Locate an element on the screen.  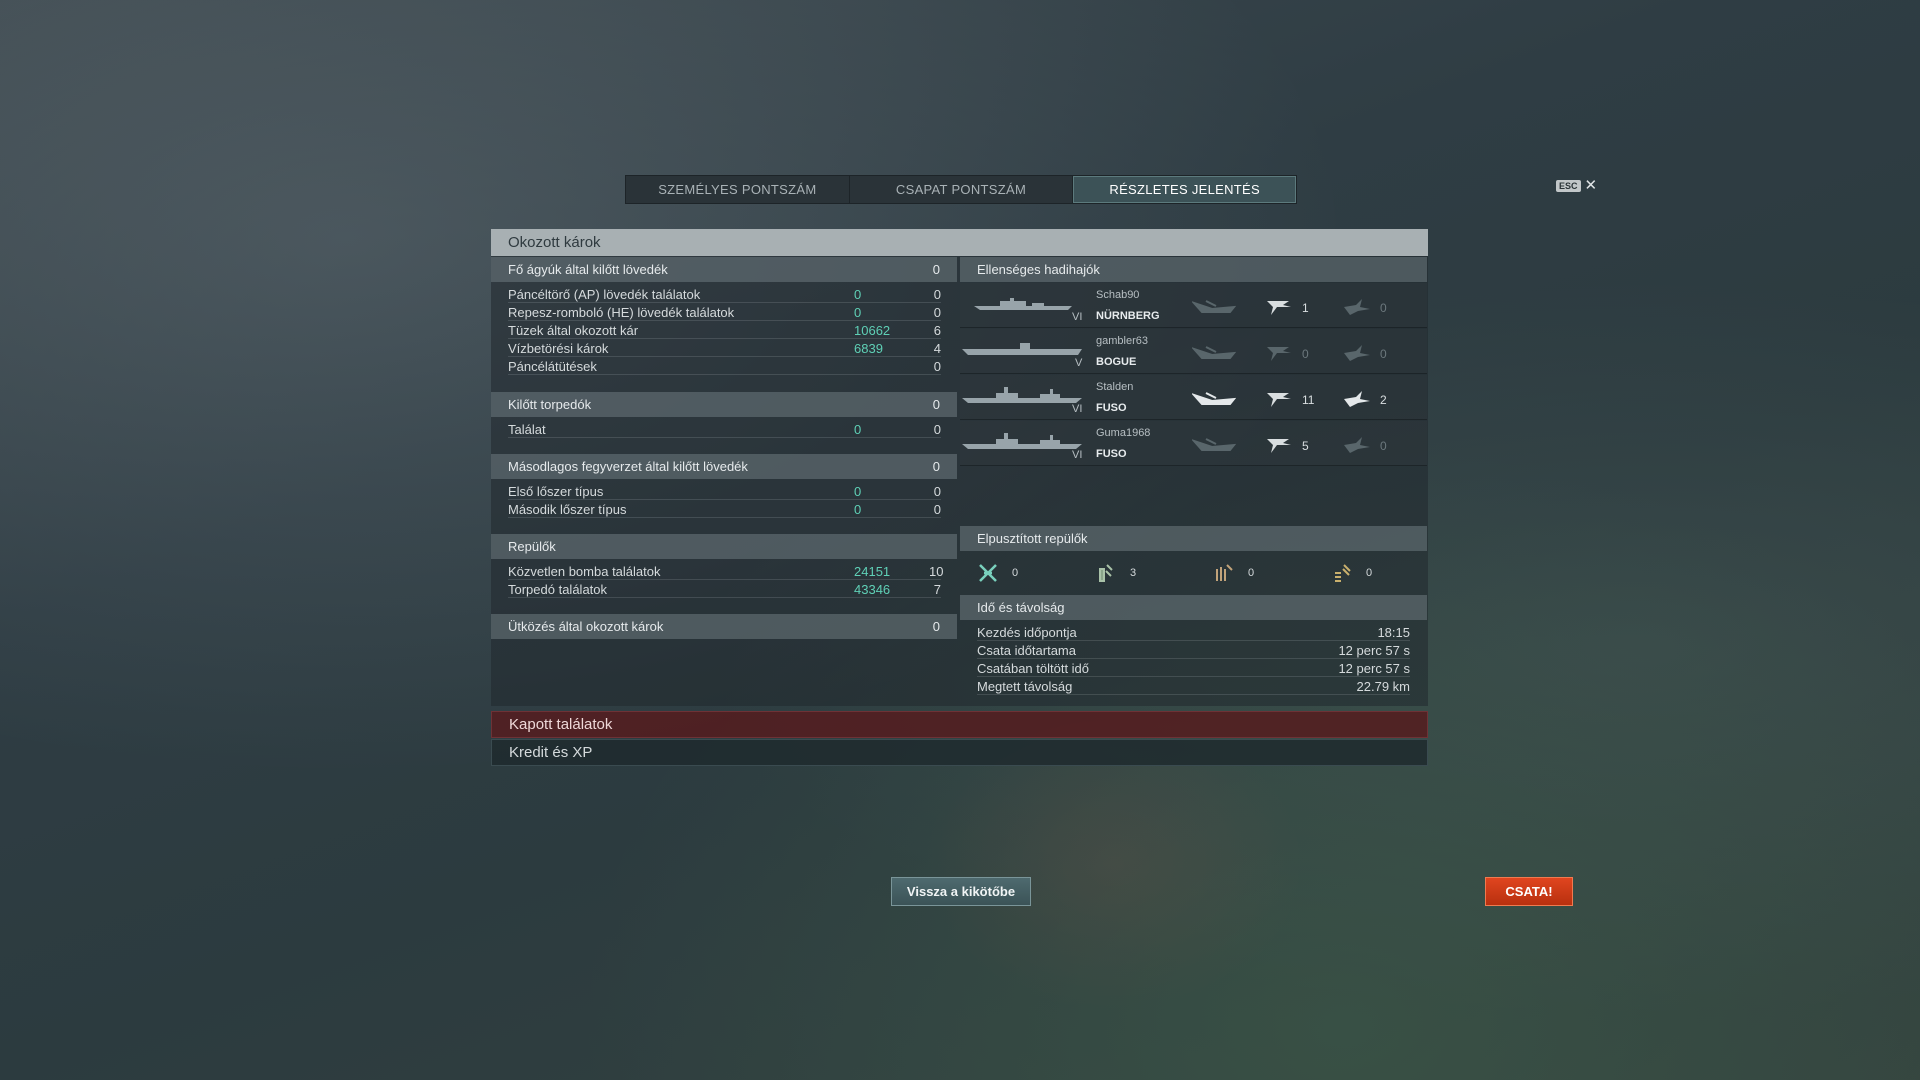
damage-dealt-header: Okozott károk is located at coordinates (959, 242).